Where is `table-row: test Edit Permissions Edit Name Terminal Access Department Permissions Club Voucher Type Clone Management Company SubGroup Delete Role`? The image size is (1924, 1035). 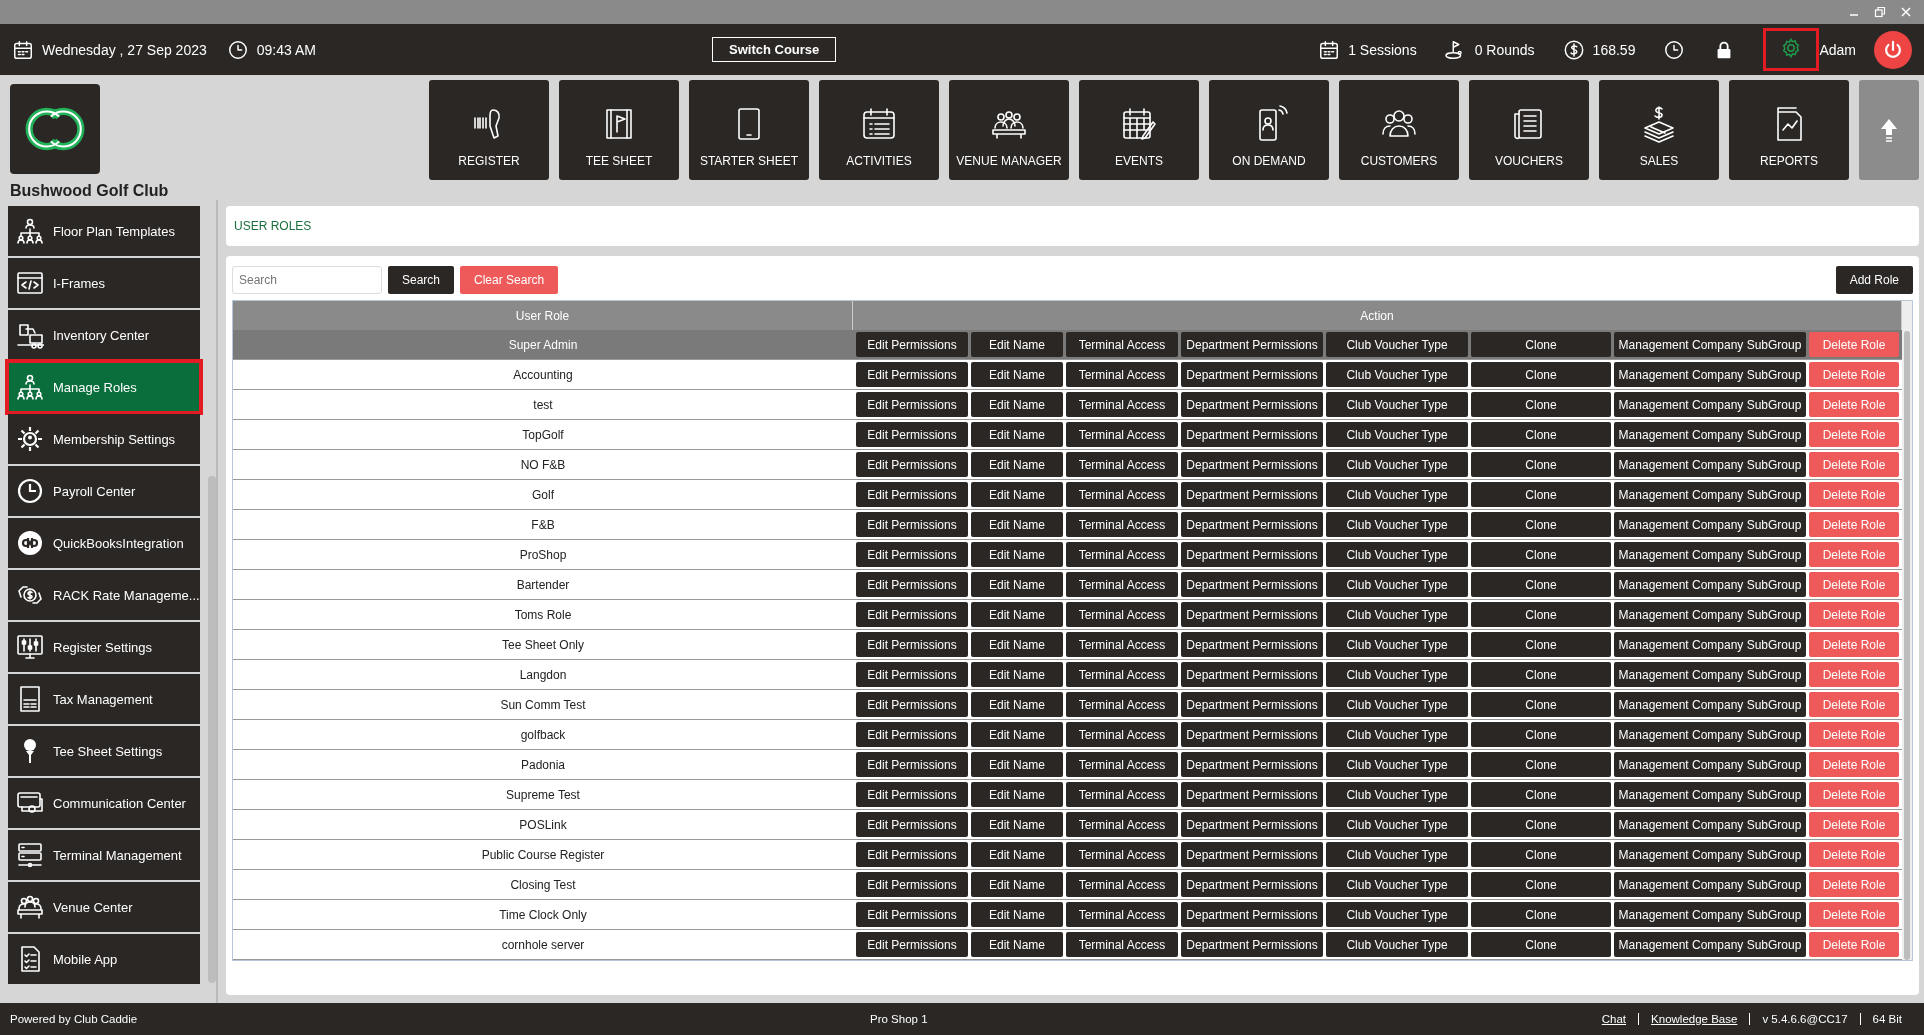
table-row: test Edit Permissions Edit Name Terminal Access Department Permissions Club Voucher Type Clone Management Company SubGroup Delete Role is located at coordinates (1067, 405).